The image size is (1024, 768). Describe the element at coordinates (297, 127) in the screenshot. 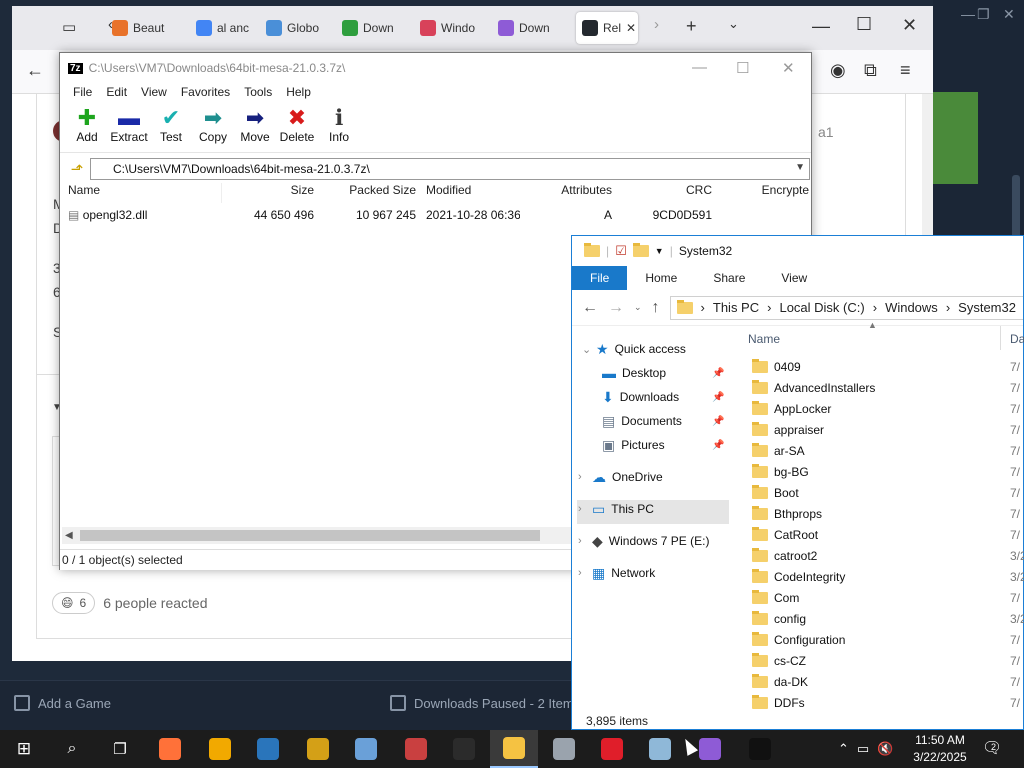

I see `delete-button: ✖ Delete` at that location.